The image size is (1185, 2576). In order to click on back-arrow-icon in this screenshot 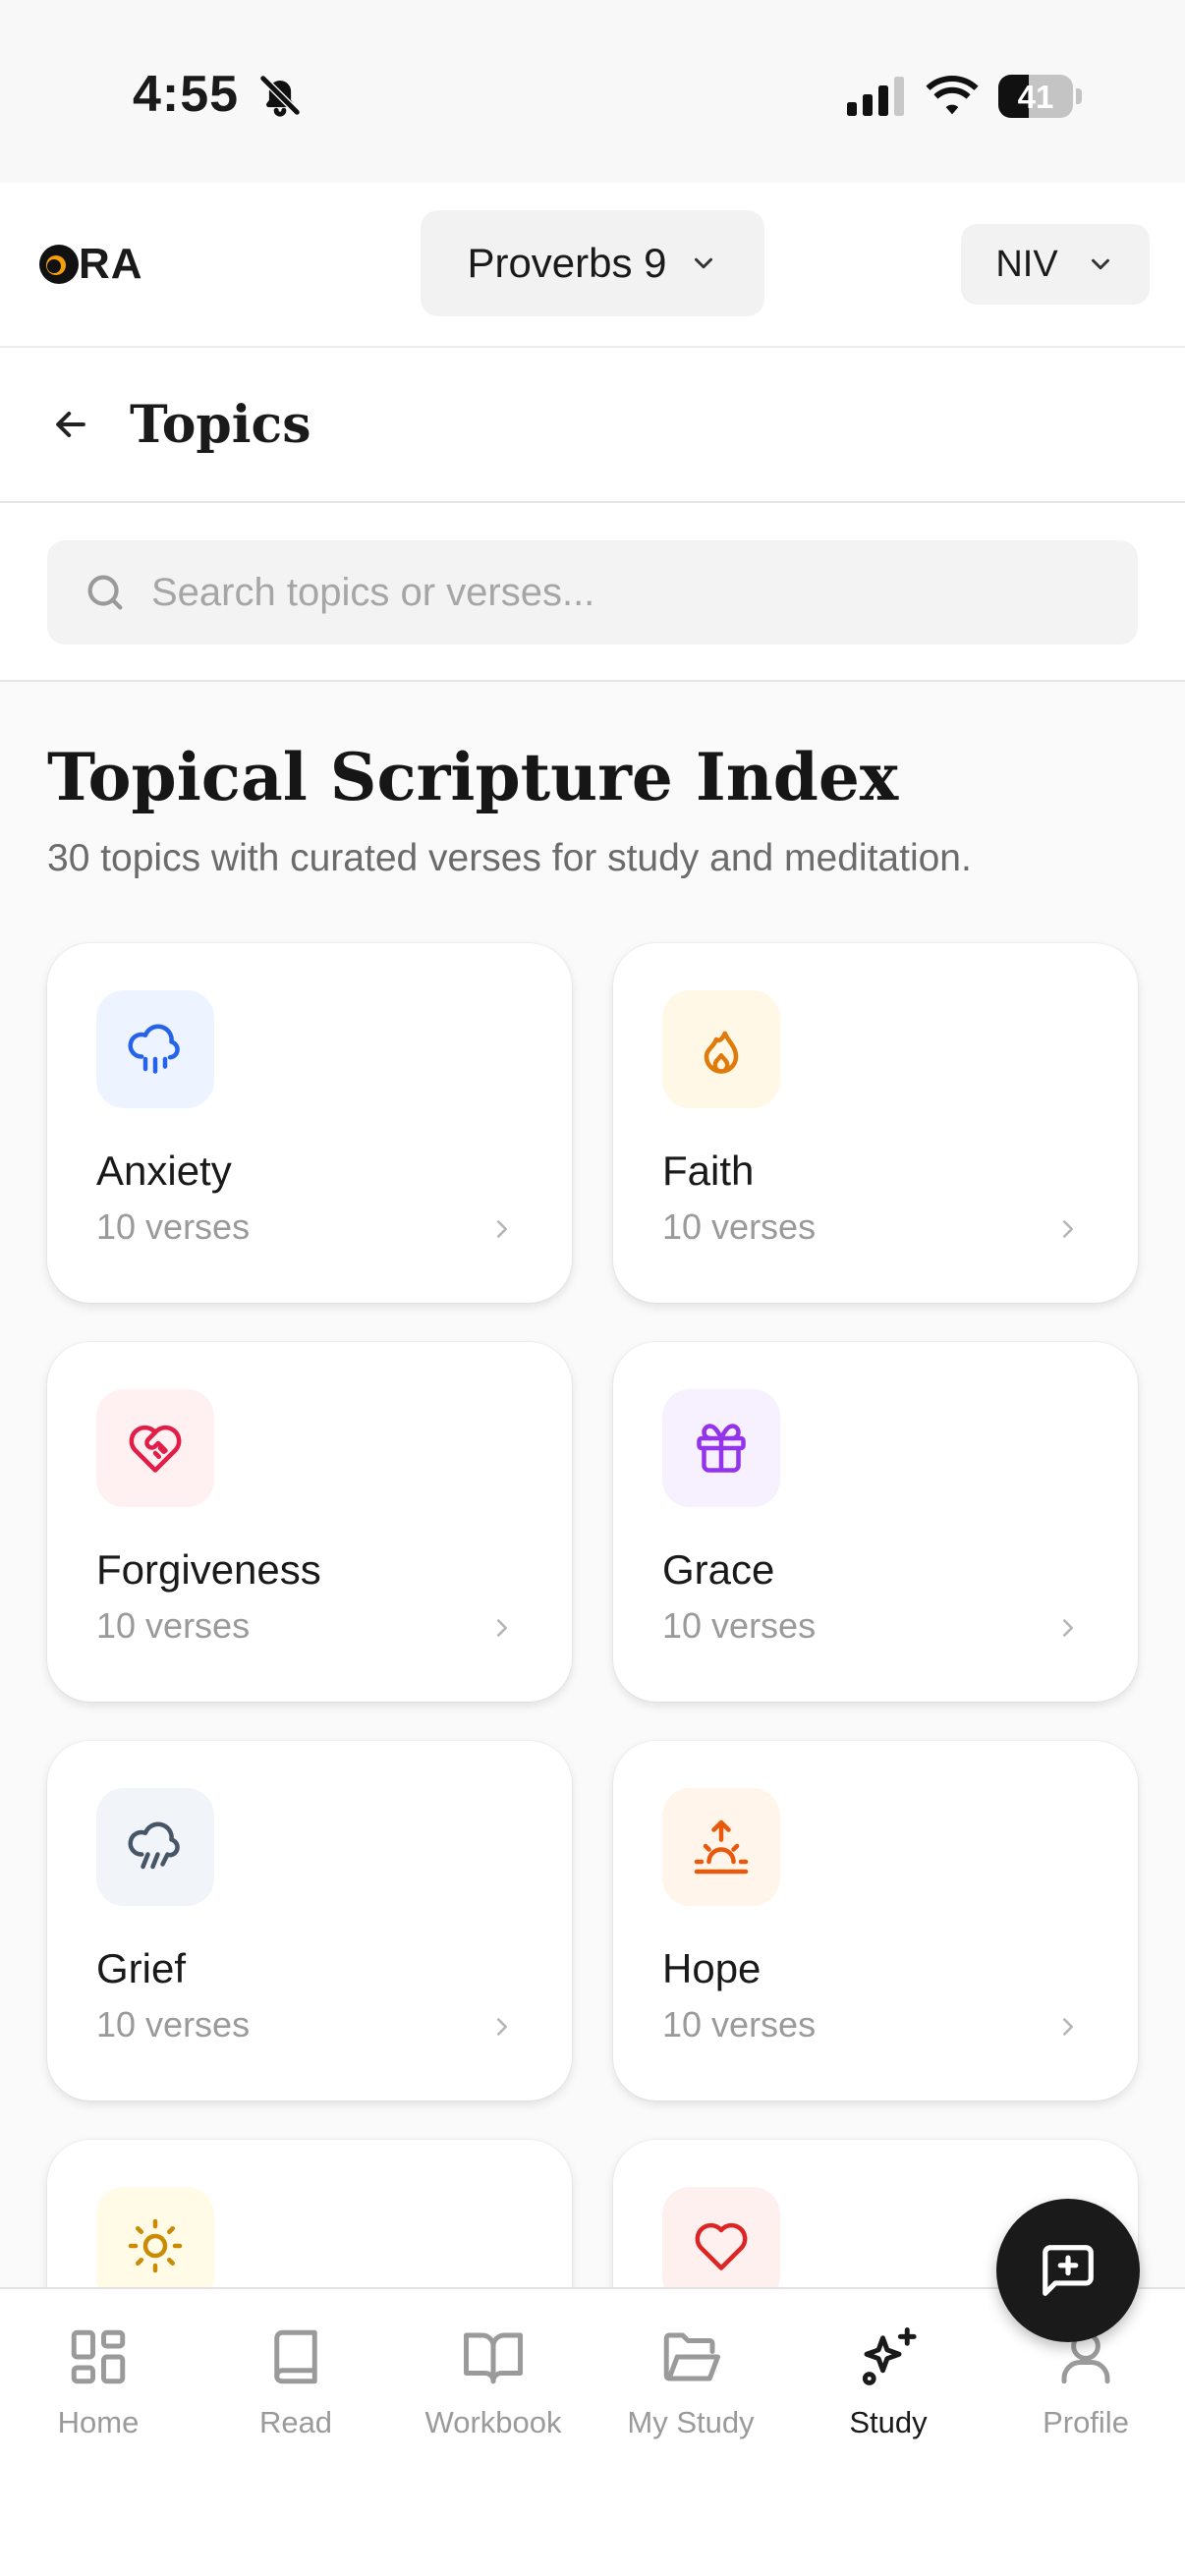, I will do `click(70, 424)`.